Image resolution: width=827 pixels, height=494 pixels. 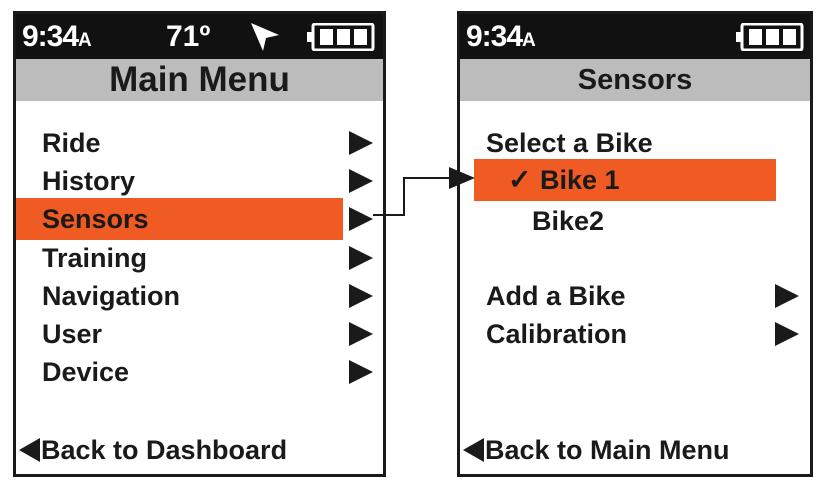 What do you see at coordinates (199, 334) in the screenshot?
I see `menu-item-user: User` at bounding box center [199, 334].